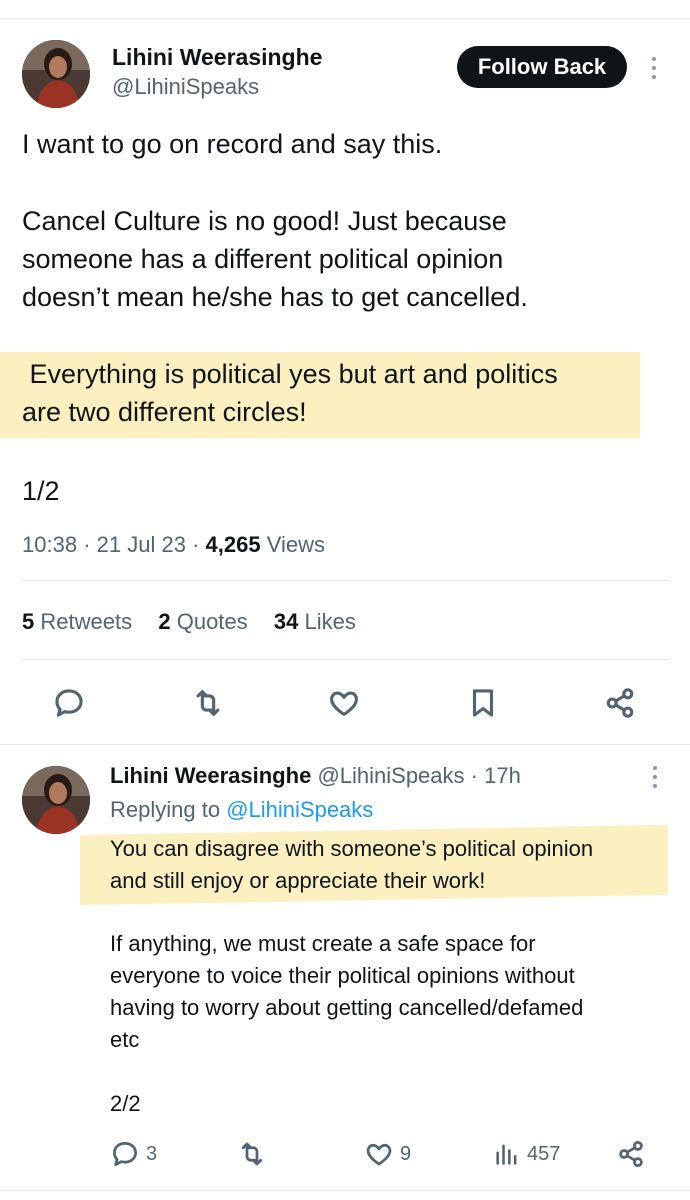 This screenshot has width=690, height=1200. What do you see at coordinates (264, 221) in the screenshot?
I see `tweet-text-line: Cancel Culture is no good! Just because` at bounding box center [264, 221].